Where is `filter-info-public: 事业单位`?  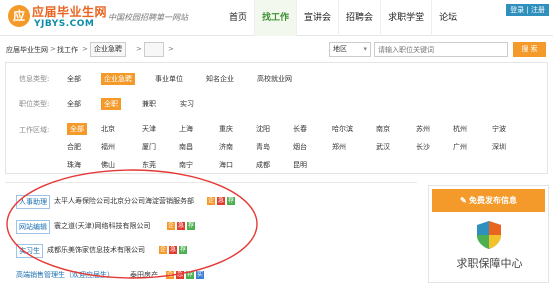 filter-info-public: 事业单位 is located at coordinates (169, 79).